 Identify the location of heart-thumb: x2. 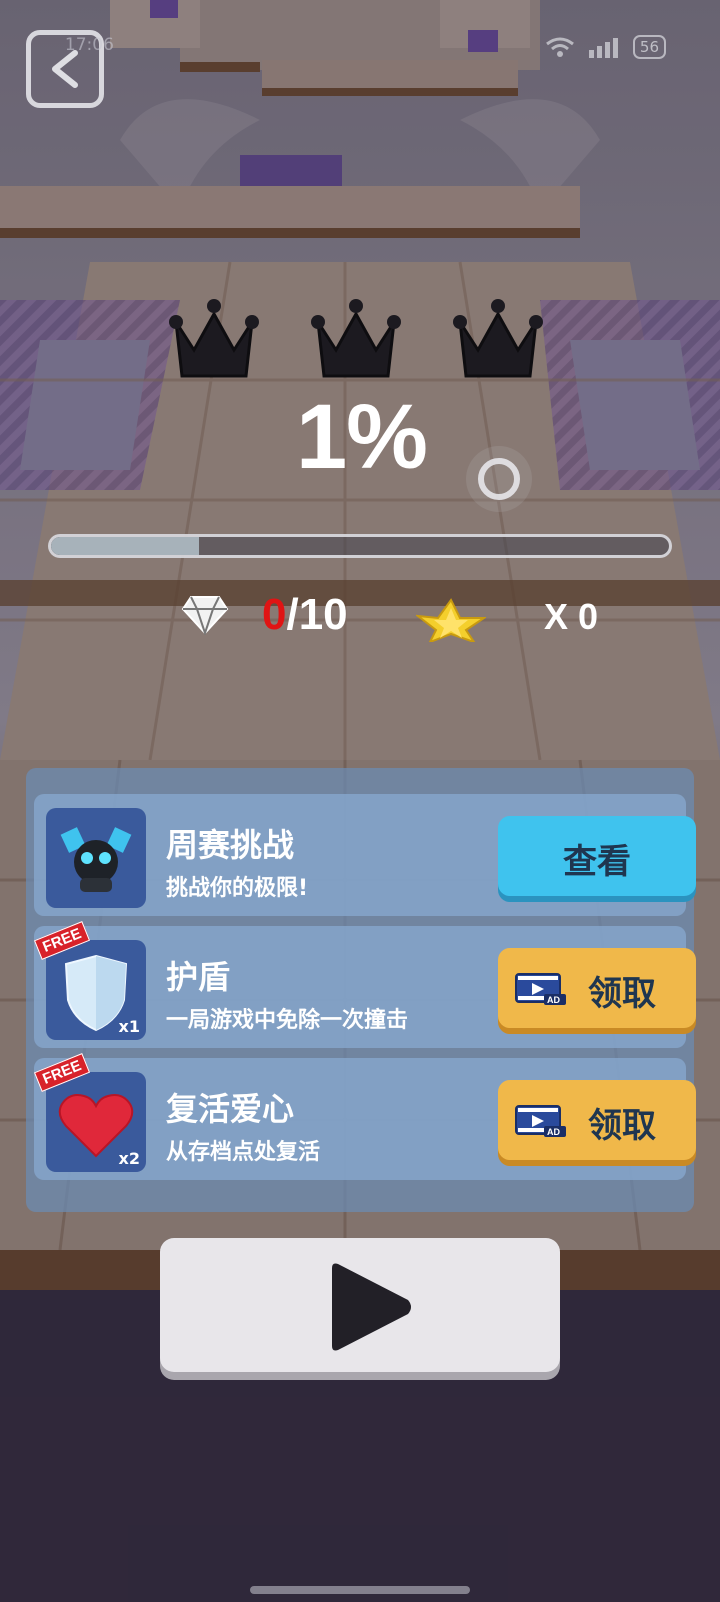
(96, 1122).